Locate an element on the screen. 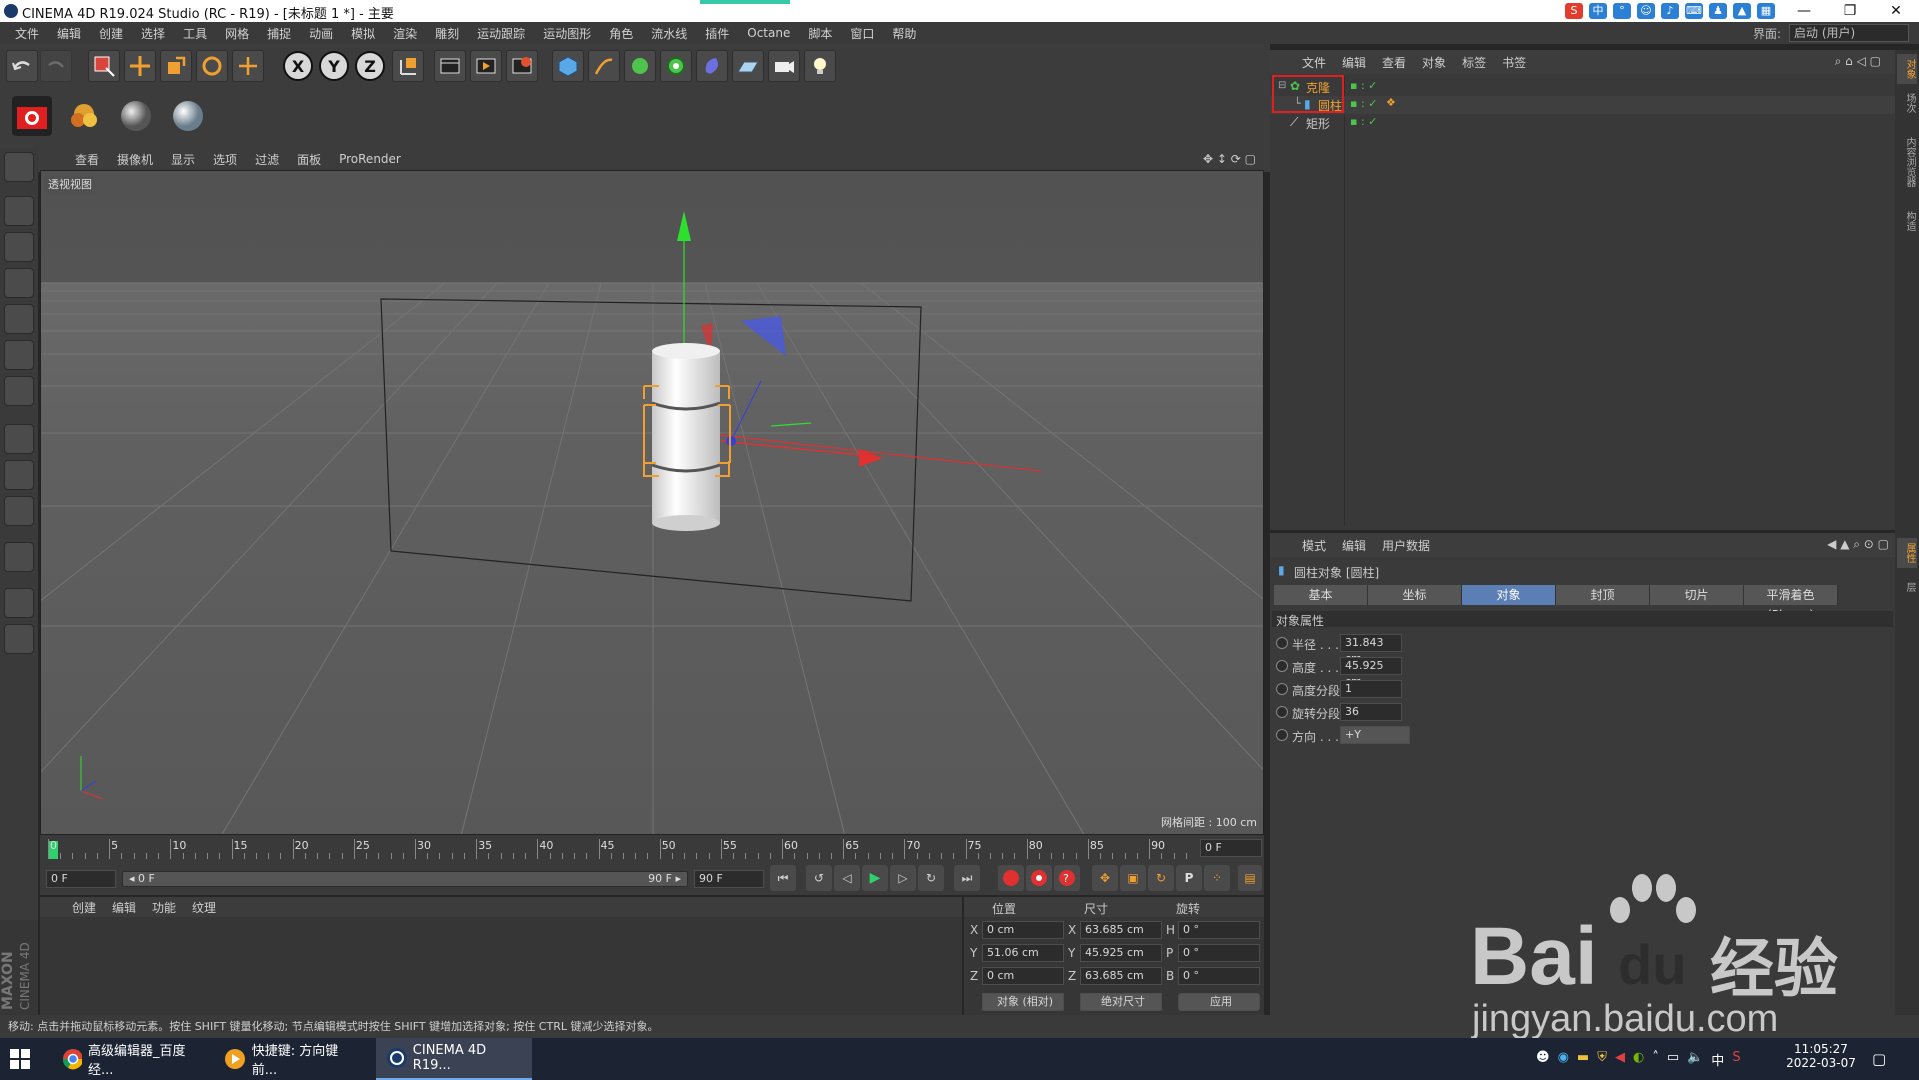 Image resolution: width=1919 pixels, height=1080 pixels. attr-menu-userdata: 用户数据 is located at coordinates (1406, 545).